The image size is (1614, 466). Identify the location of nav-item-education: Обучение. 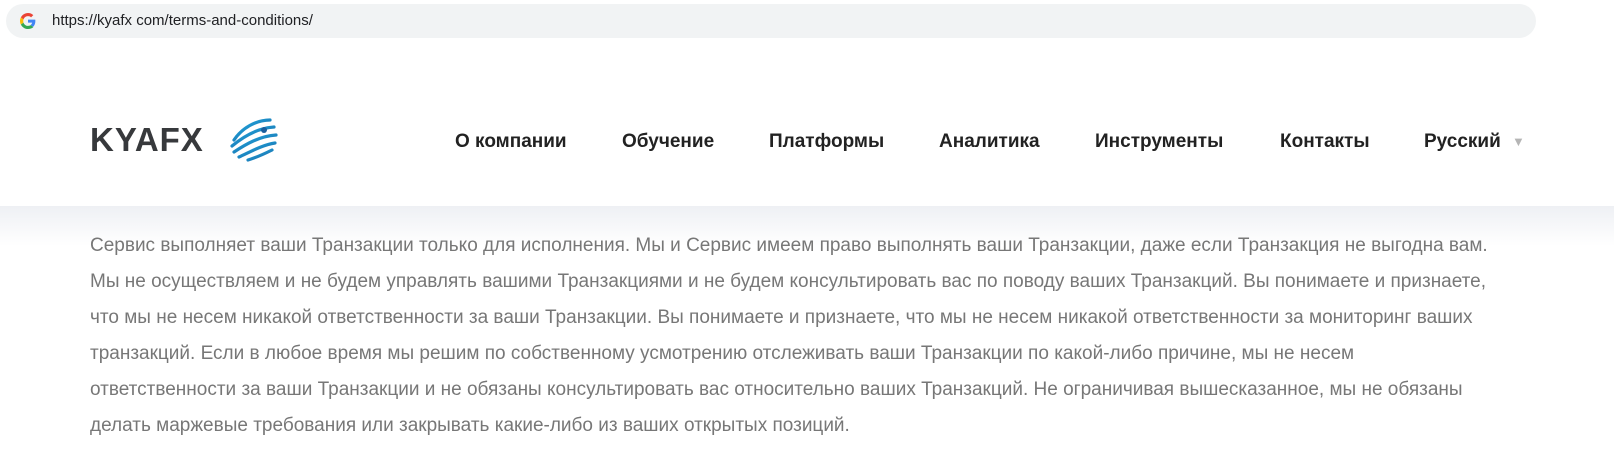
(668, 142).